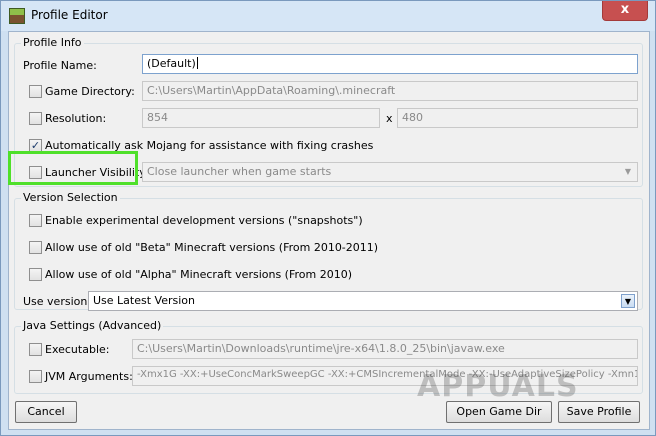 The height and width of the screenshot is (436, 656). I want to click on resolution-width-input: 854, so click(261, 118).